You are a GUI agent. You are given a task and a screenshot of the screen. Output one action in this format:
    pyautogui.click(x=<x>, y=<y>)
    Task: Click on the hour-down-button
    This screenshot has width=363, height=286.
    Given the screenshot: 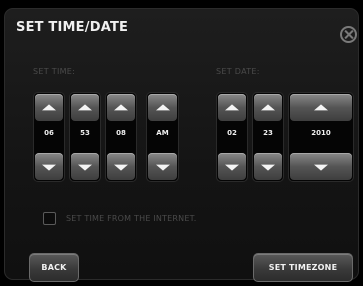 What is the action you would take?
    pyautogui.click(x=49, y=166)
    